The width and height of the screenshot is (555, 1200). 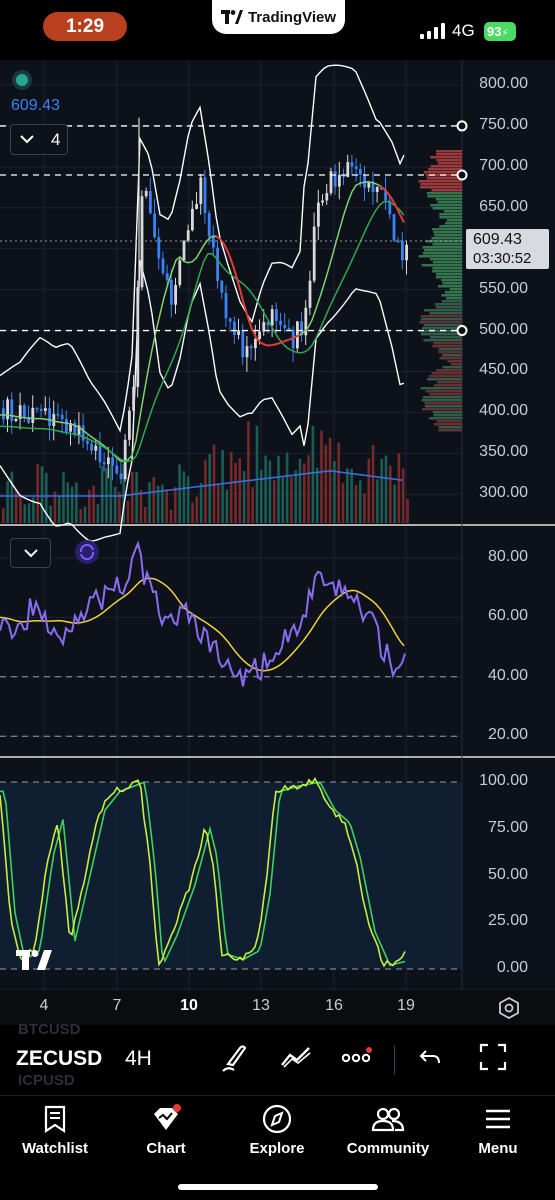 What do you see at coordinates (507, 874) in the screenshot?
I see `price-axis-tick: 50.00` at bounding box center [507, 874].